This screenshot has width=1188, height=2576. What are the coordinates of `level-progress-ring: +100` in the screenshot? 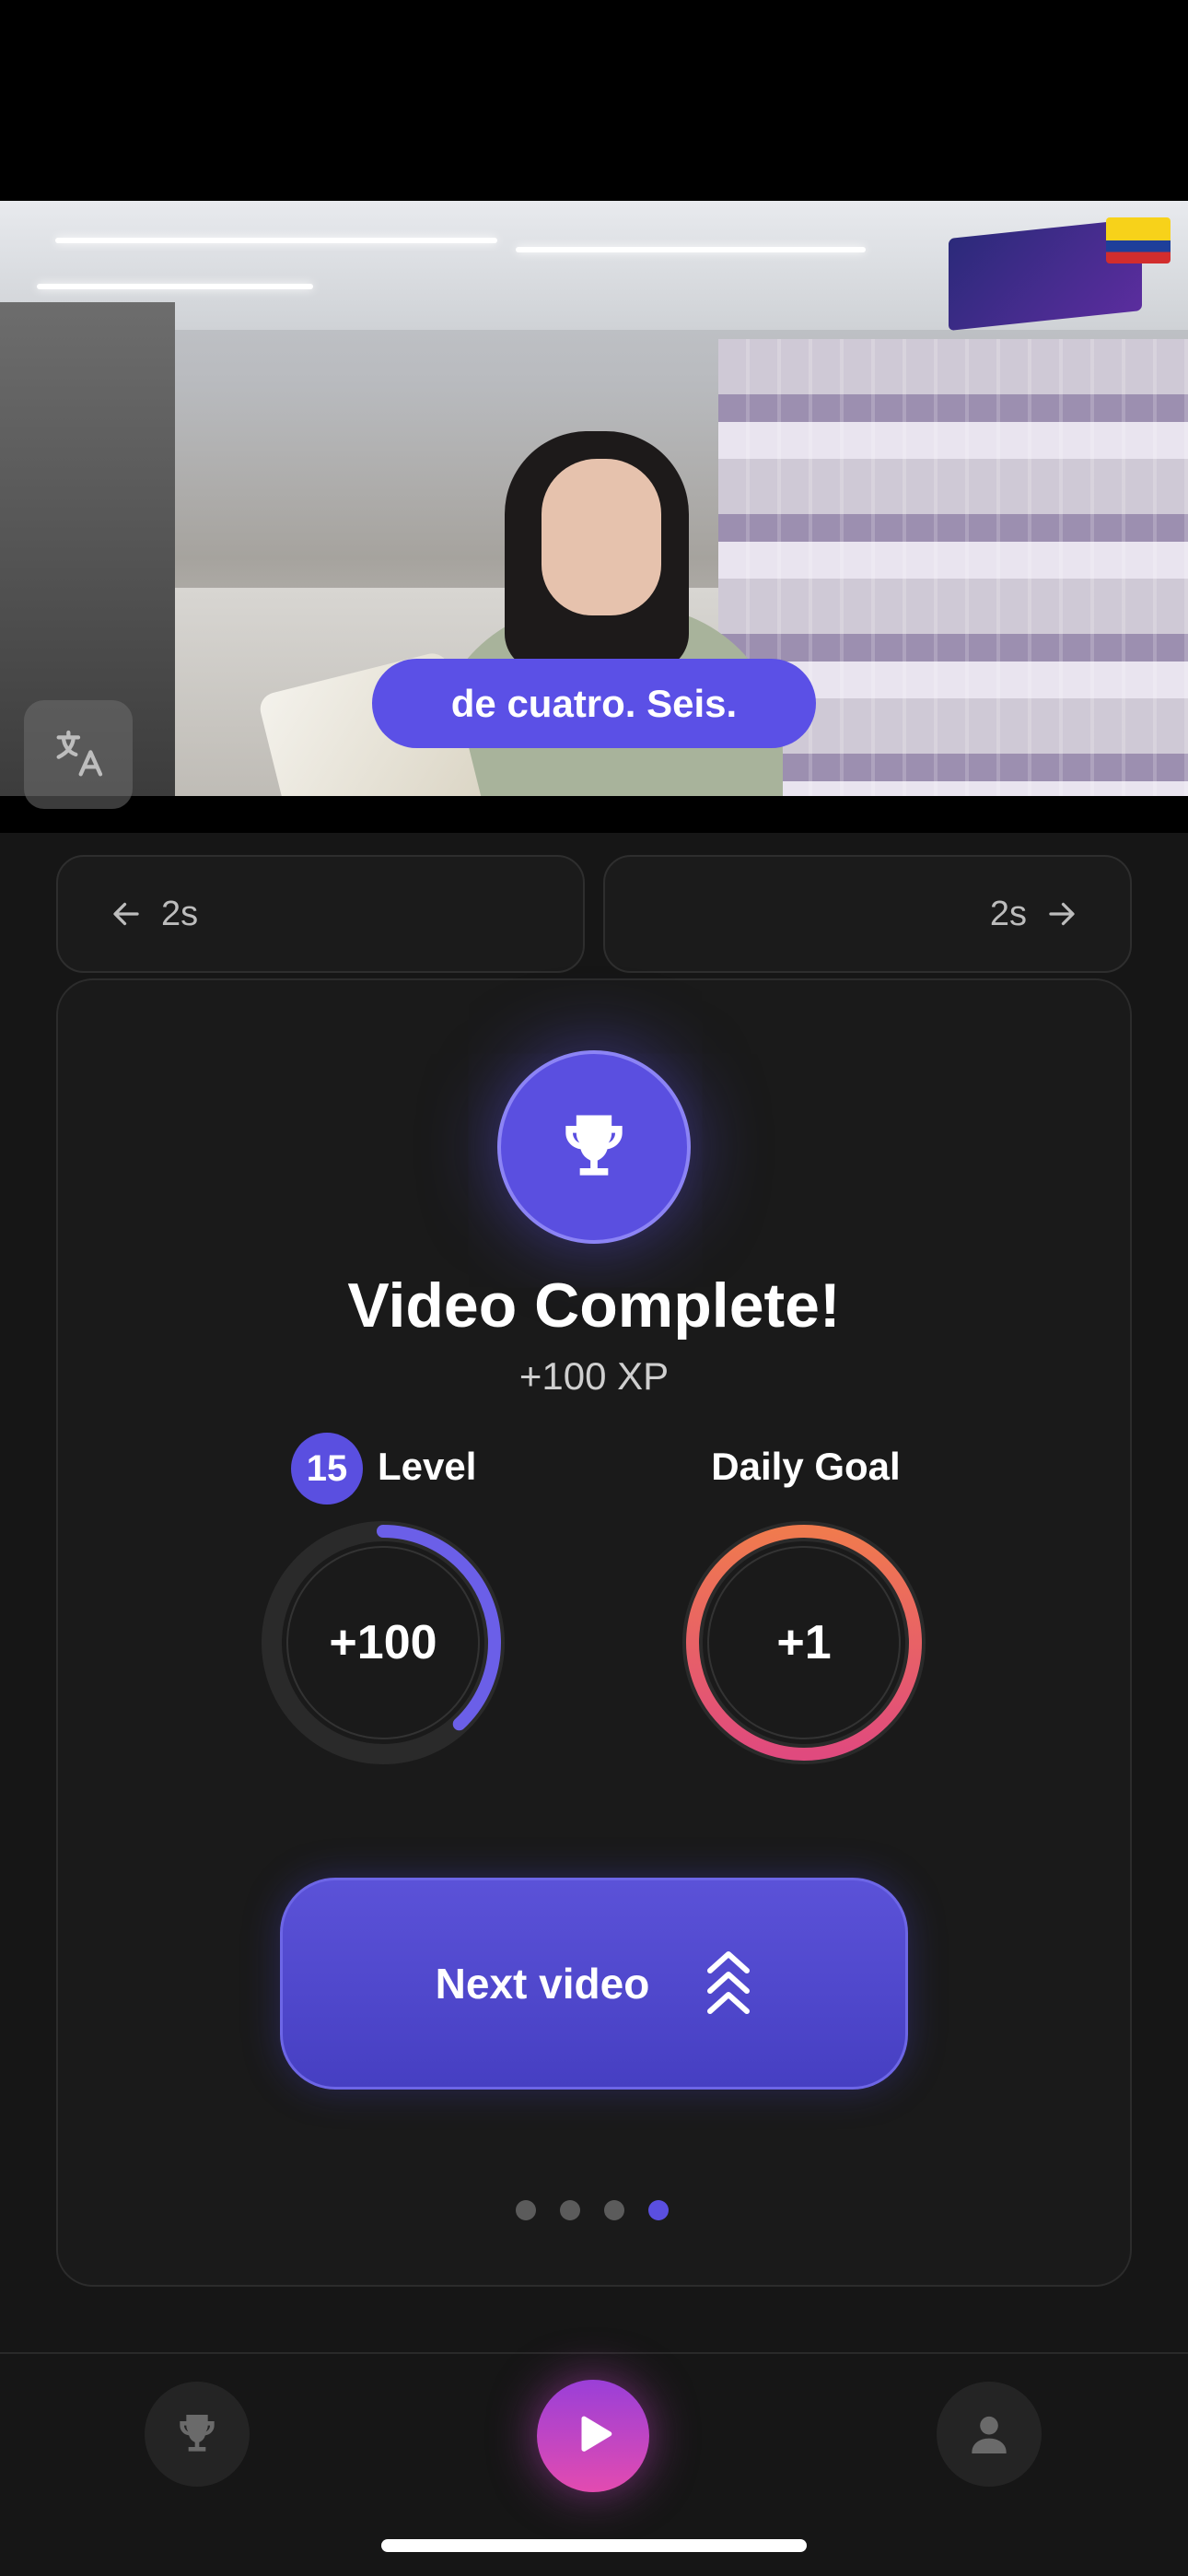 It's located at (383, 1642).